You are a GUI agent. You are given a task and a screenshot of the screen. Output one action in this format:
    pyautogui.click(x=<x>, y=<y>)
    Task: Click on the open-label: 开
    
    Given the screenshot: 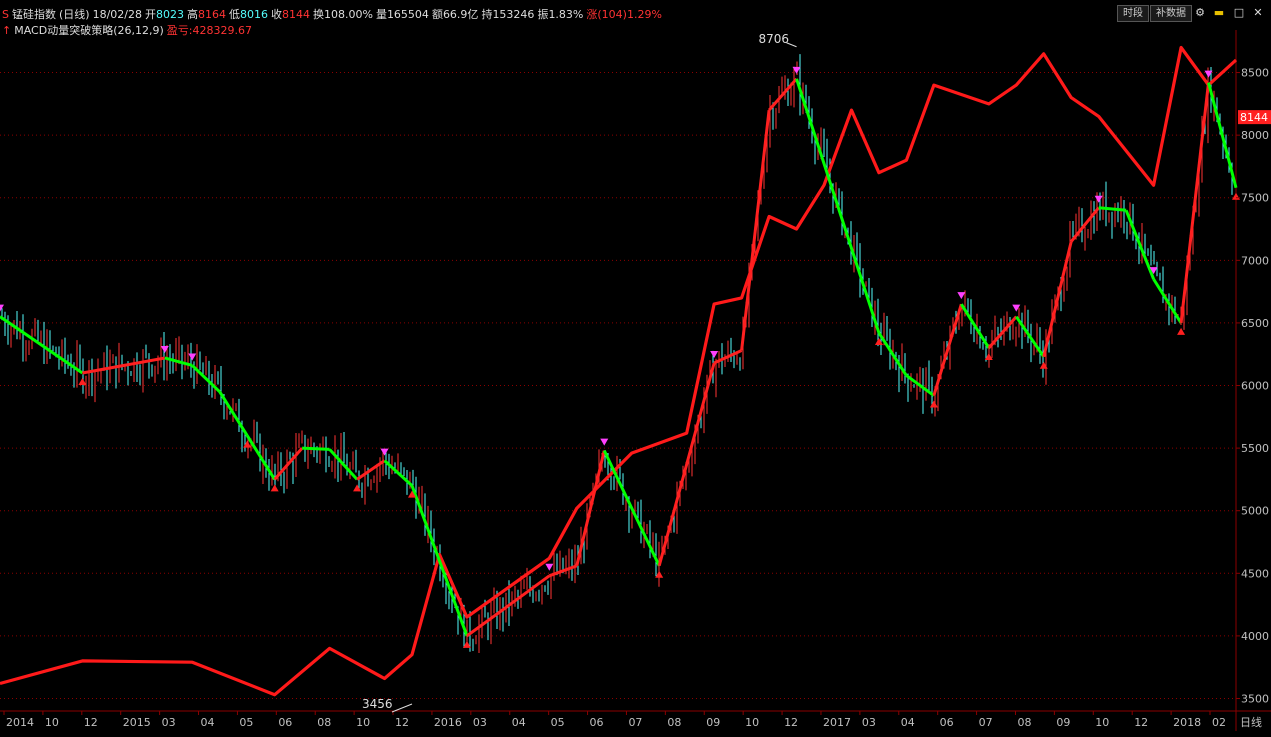 What is the action you would take?
    pyautogui.click(x=150, y=14)
    